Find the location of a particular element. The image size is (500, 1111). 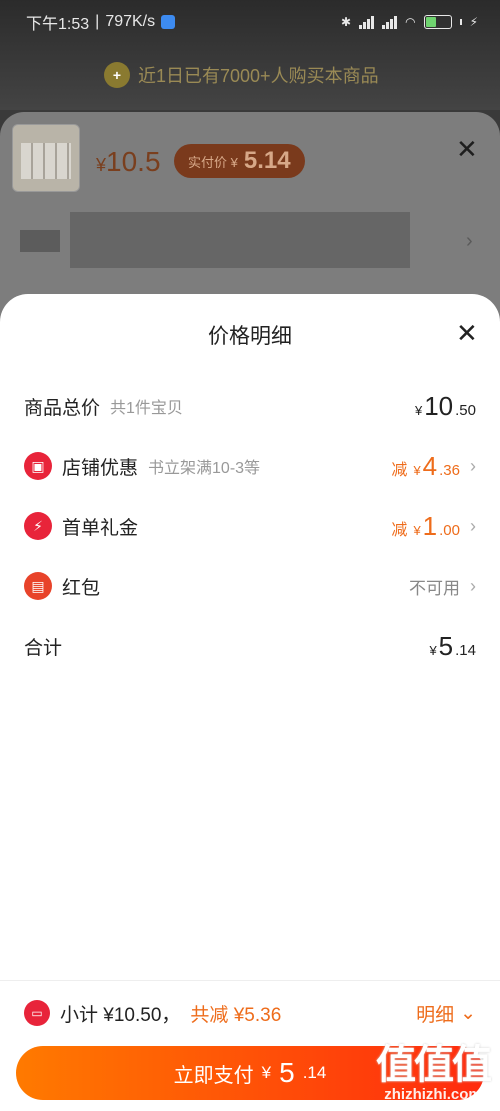

product-thumbnail is located at coordinates (46, 158).